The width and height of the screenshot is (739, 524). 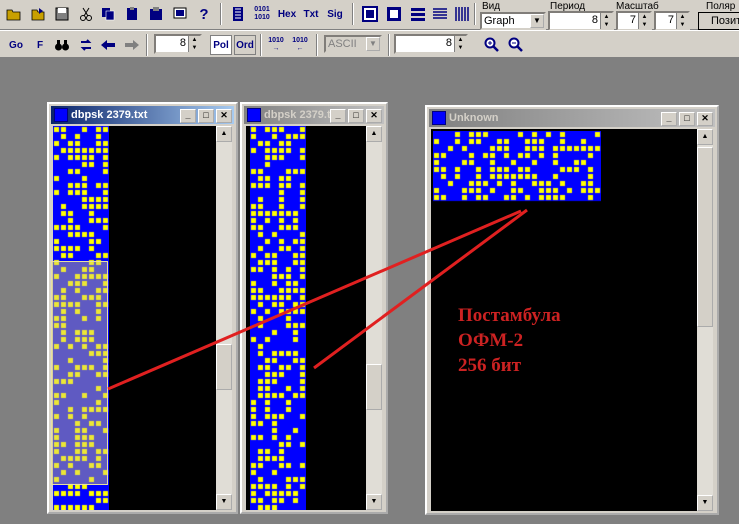 What do you see at coordinates (40, 45) in the screenshot?
I see `find-button: F` at bounding box center [40, 45].